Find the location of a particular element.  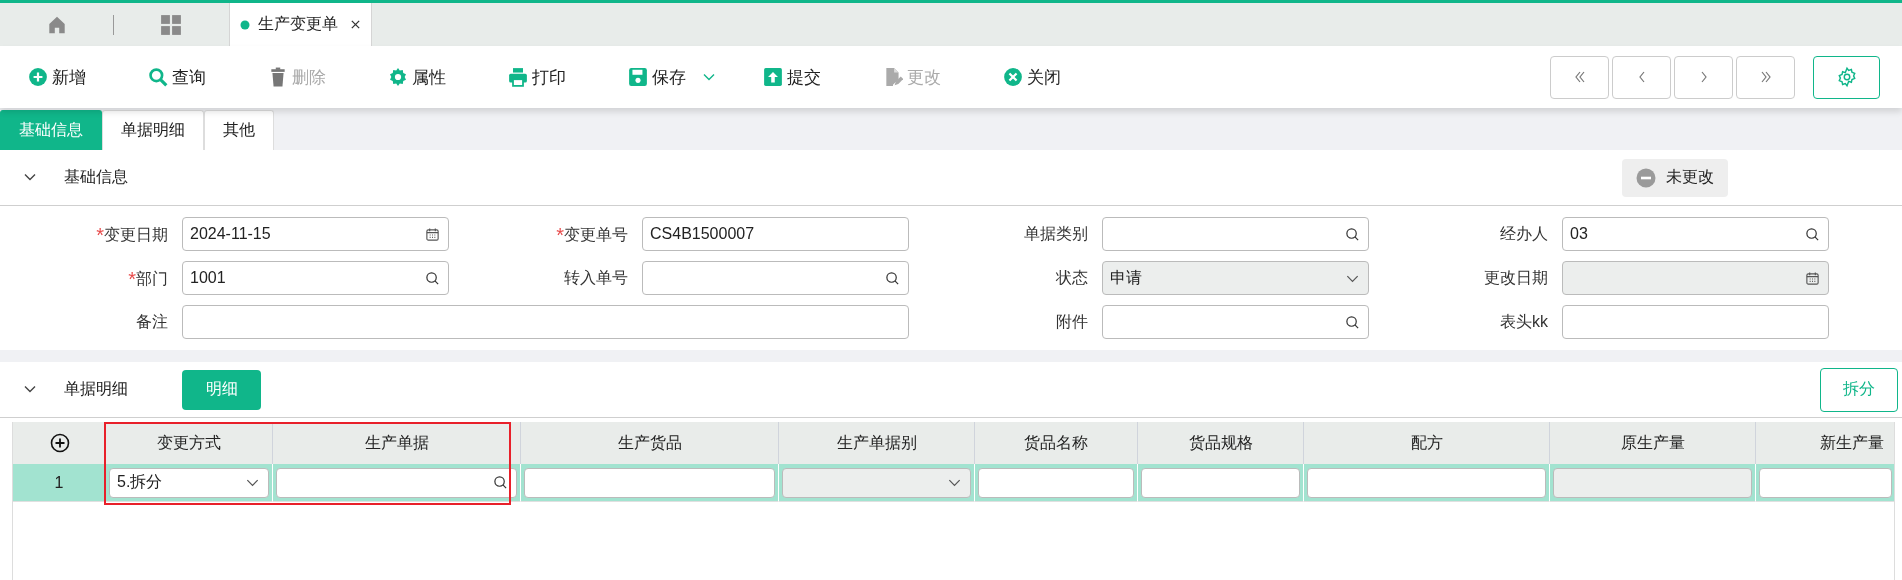

gear-icon is located at coordinates (398, 77).